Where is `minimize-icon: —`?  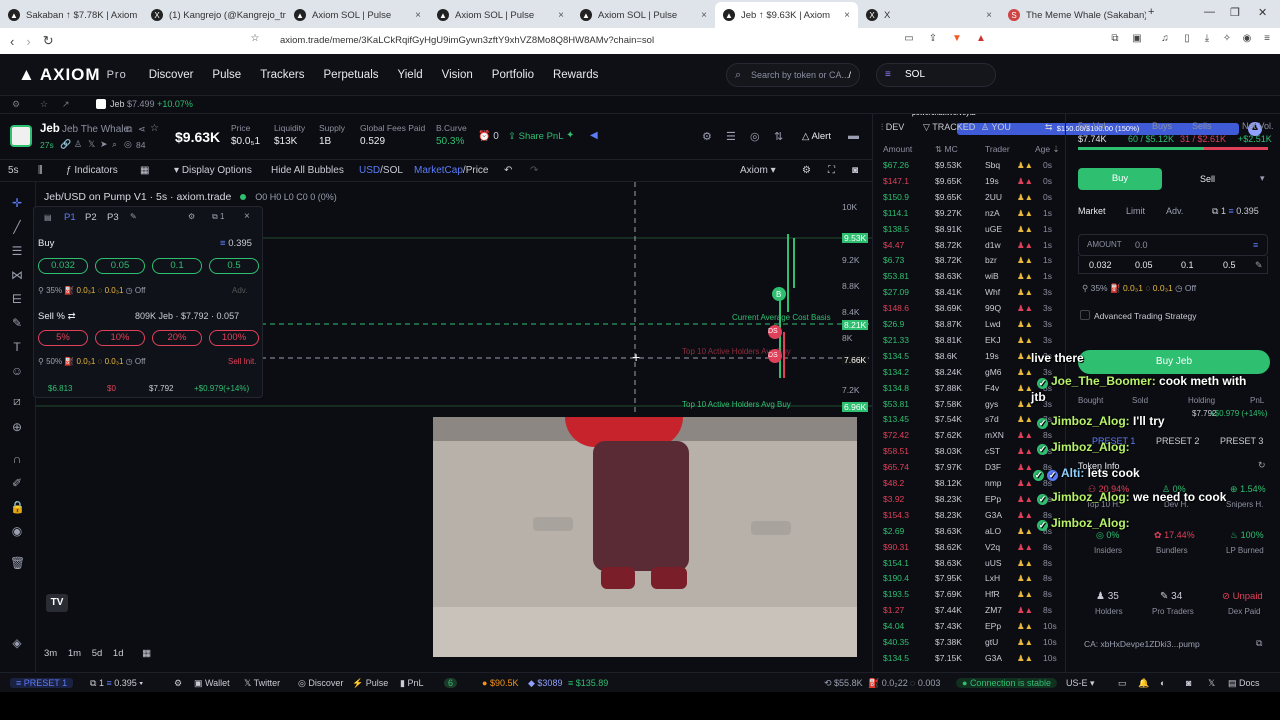 minimize-icon: — is located at coordinates (1209, 12).